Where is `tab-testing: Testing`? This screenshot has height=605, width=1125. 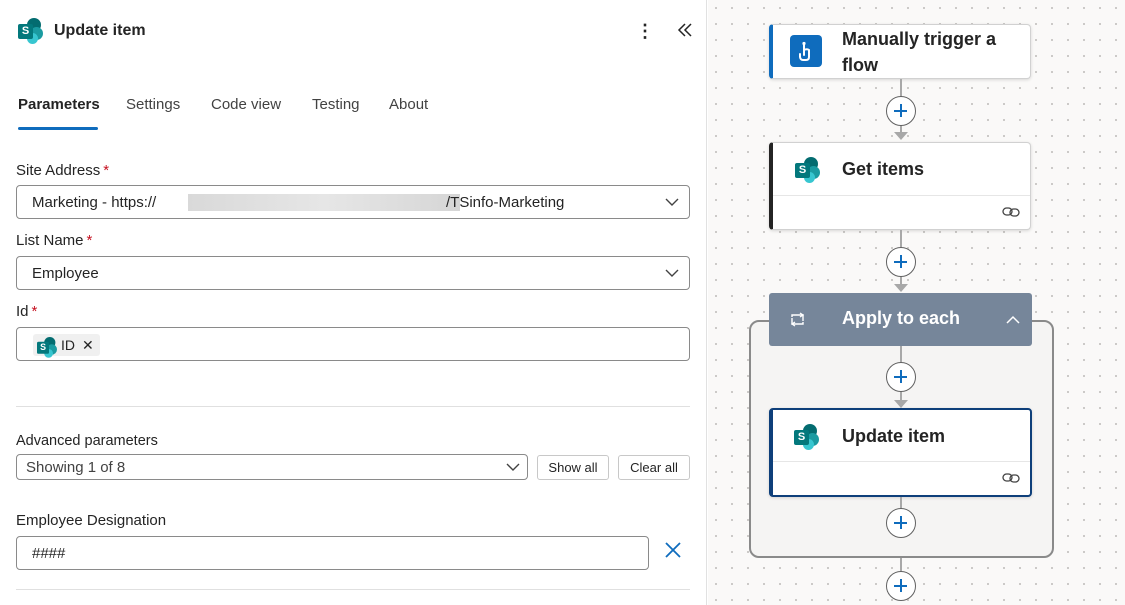 tab-testing: Testing is located at coordinates (336, 113).